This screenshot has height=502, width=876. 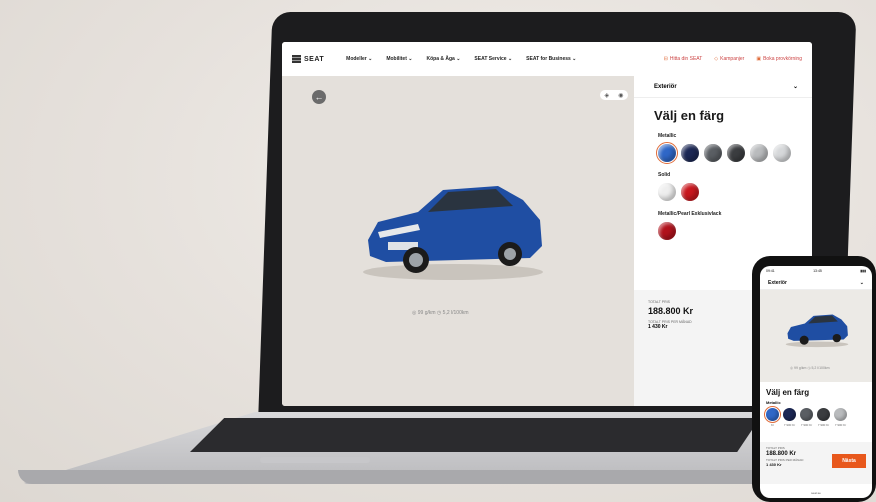 I want to click on nav-item-business: SEAT for Business ⌄, so click(x=551, y=59).